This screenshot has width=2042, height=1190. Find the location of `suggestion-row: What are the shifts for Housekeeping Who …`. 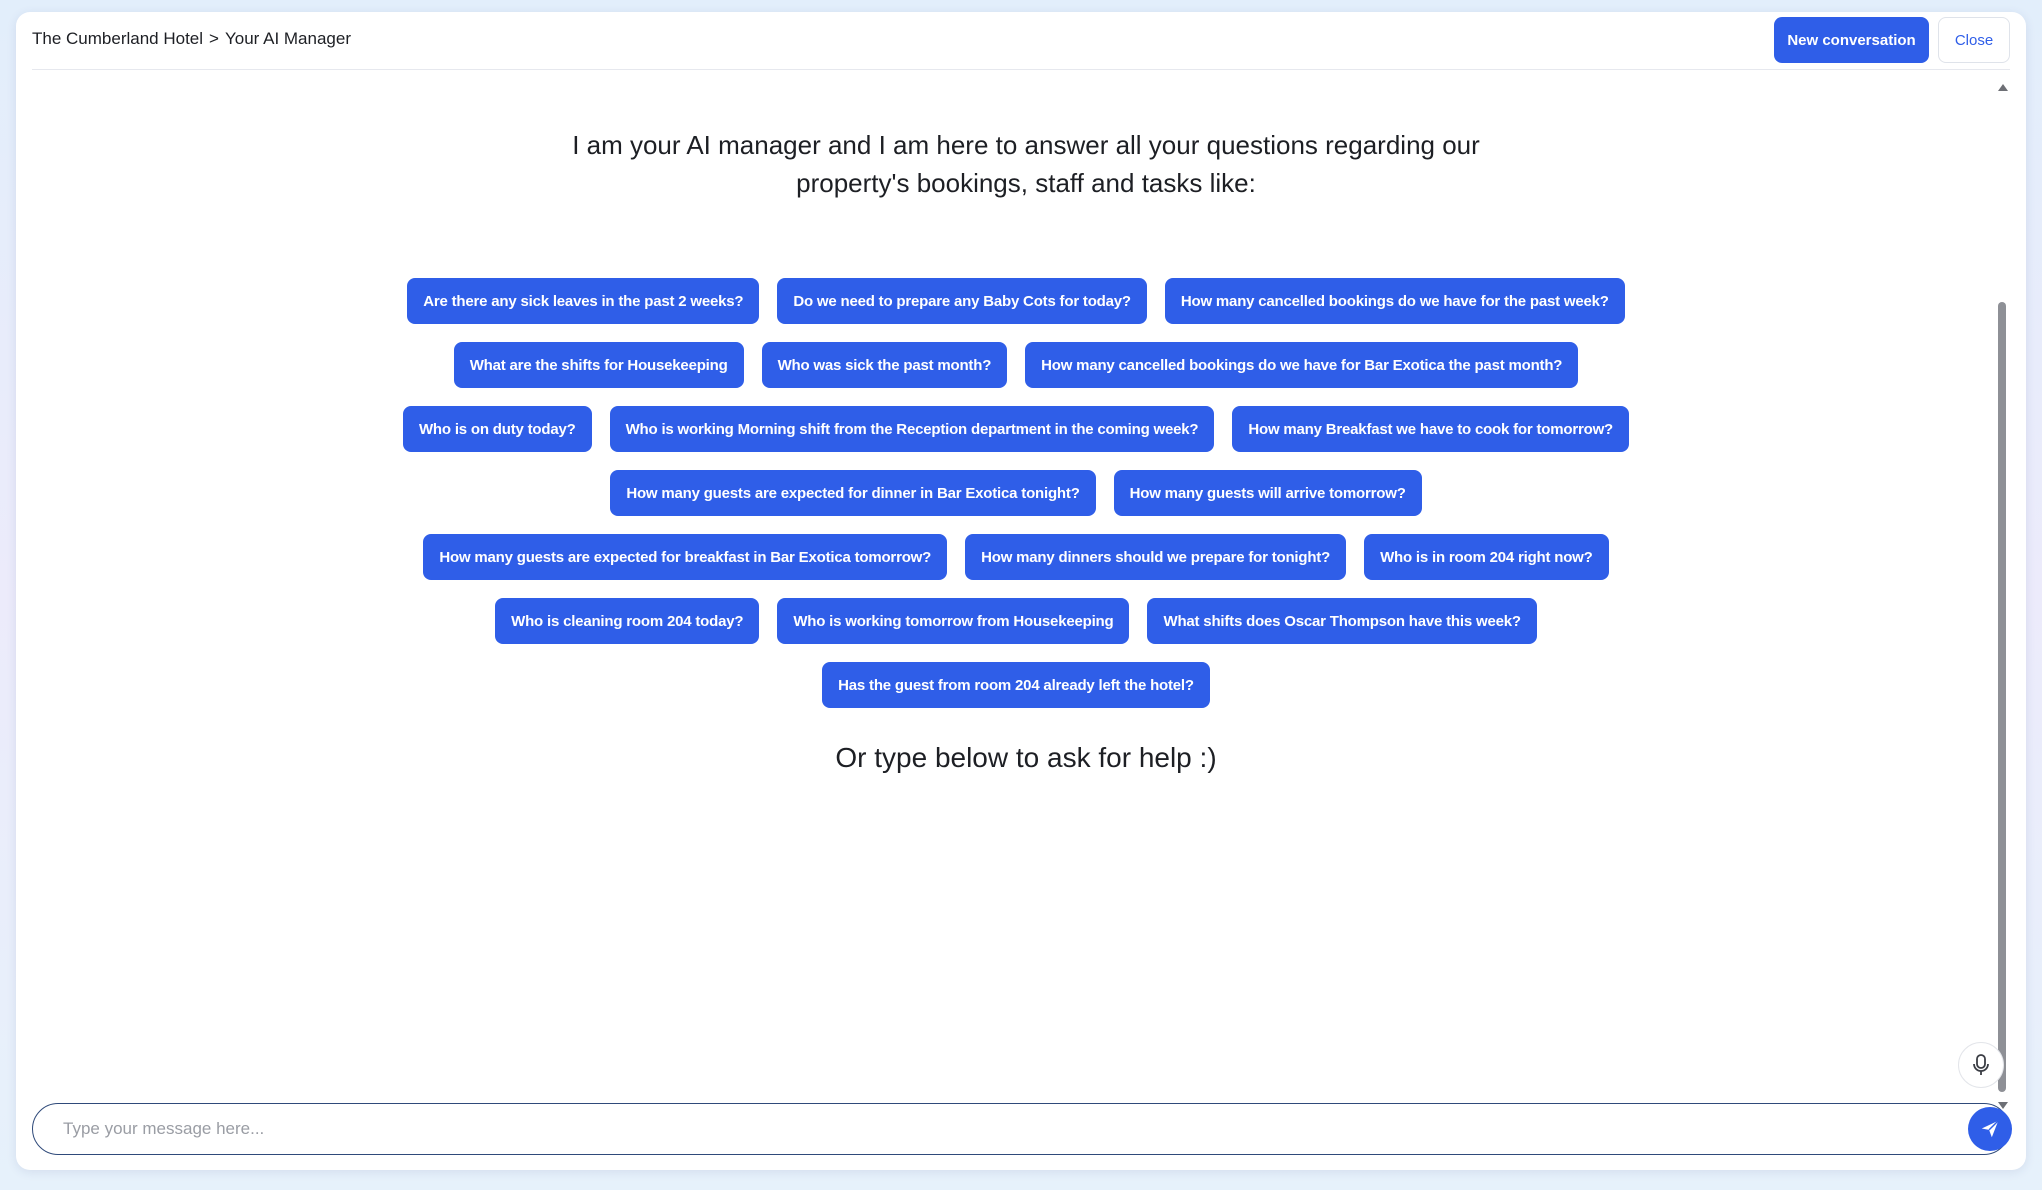

suggestion-row: What are the shifts for Housekeeping Who … is located at coordinates (1016, 365).